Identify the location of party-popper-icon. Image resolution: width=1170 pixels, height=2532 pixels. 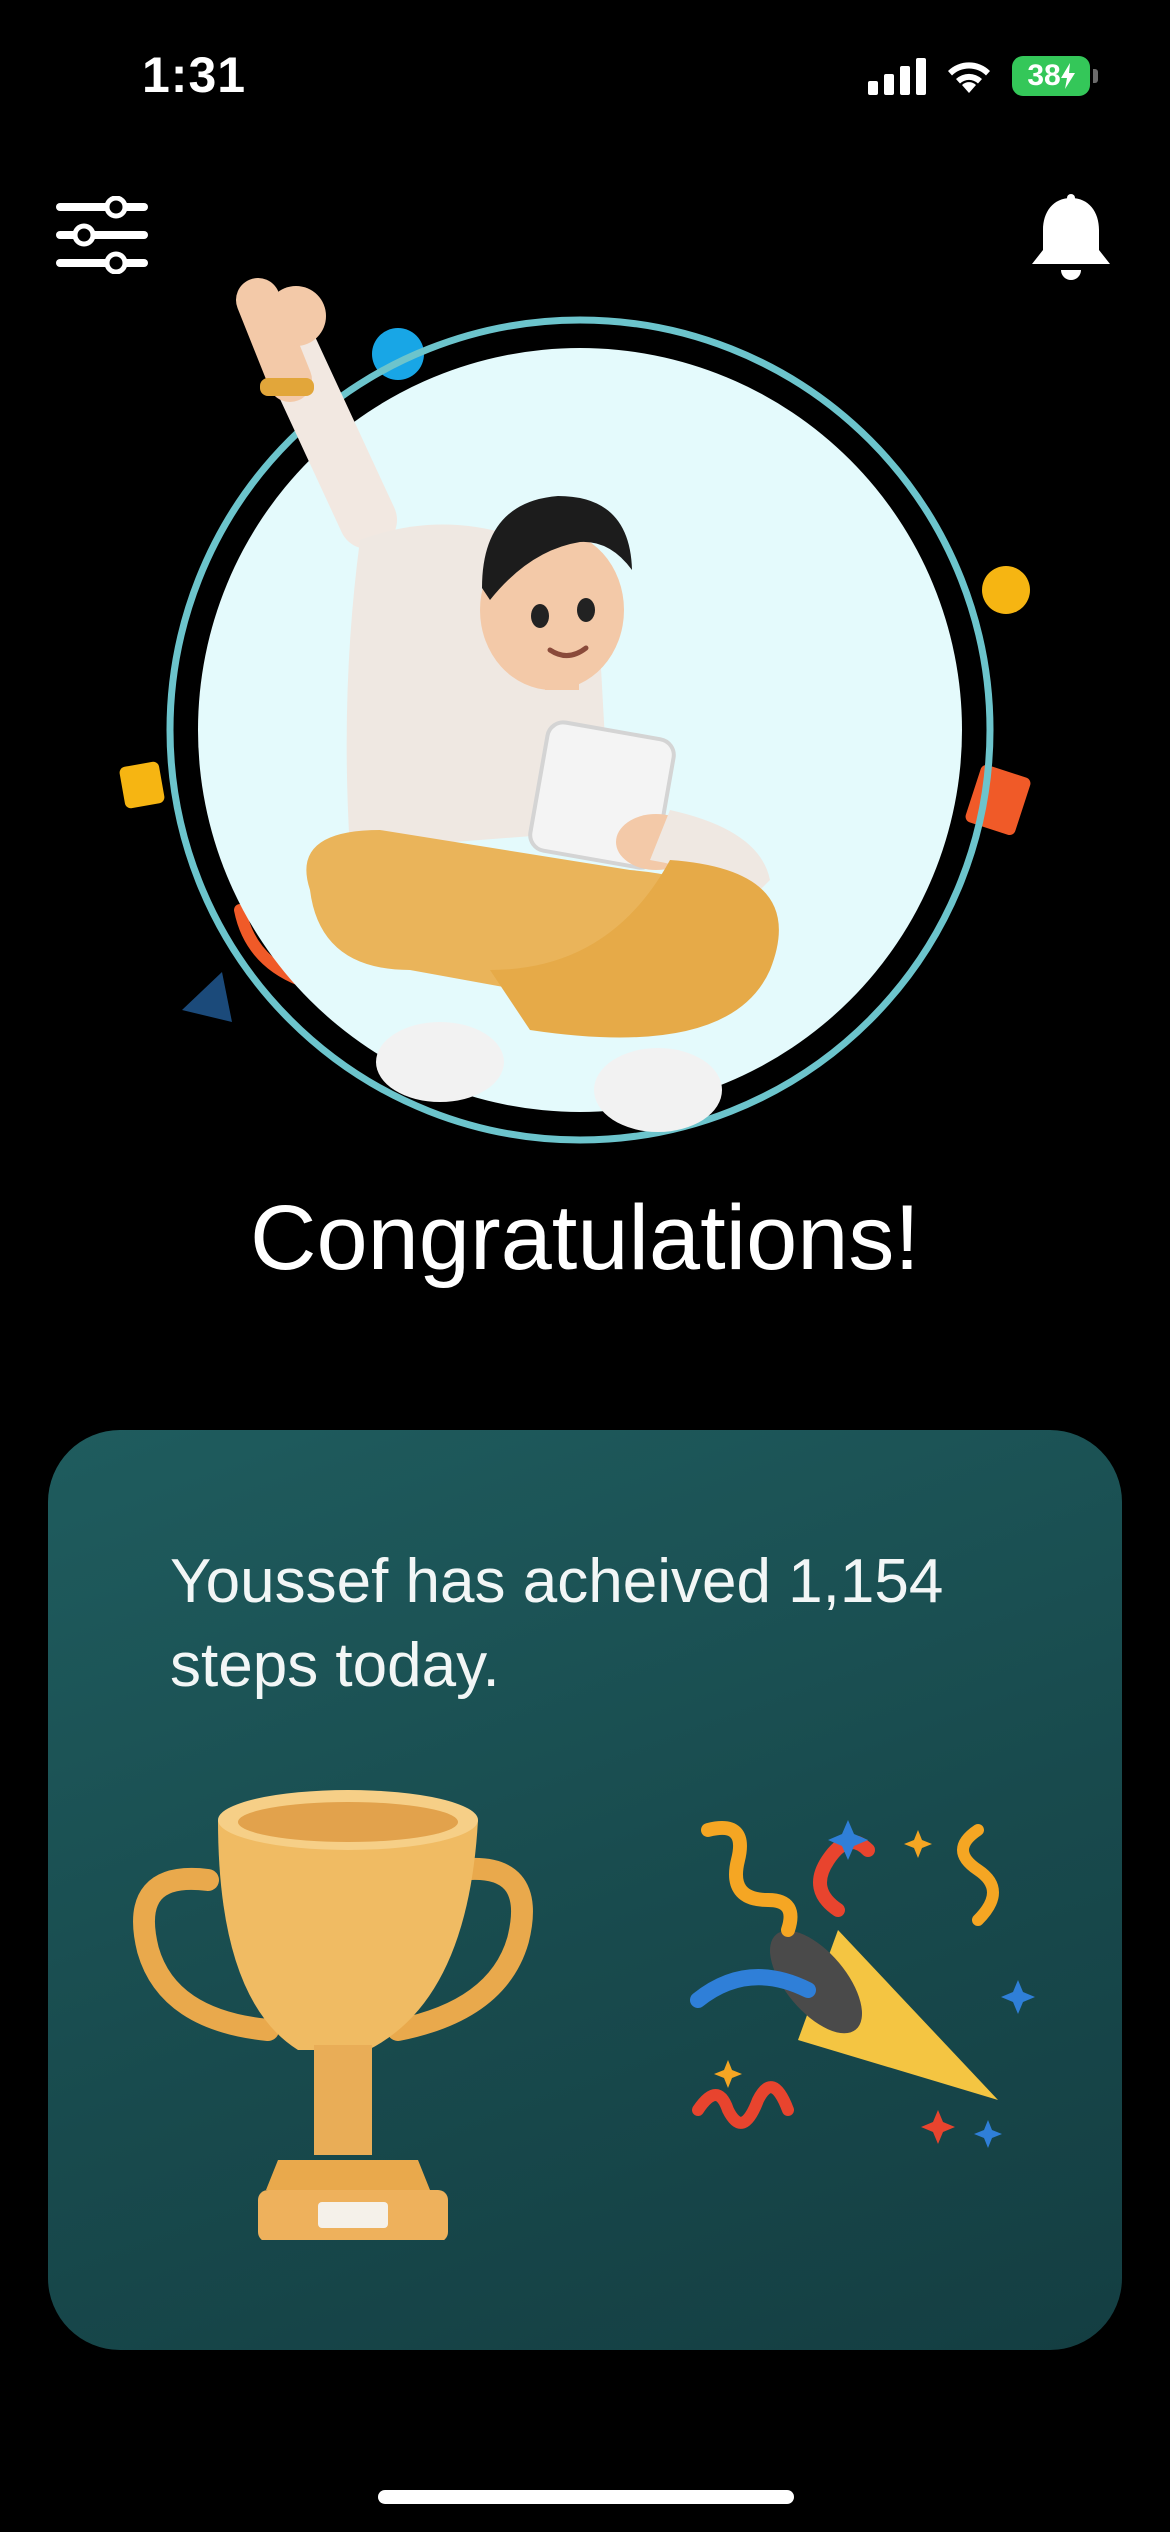
(862, 1984).